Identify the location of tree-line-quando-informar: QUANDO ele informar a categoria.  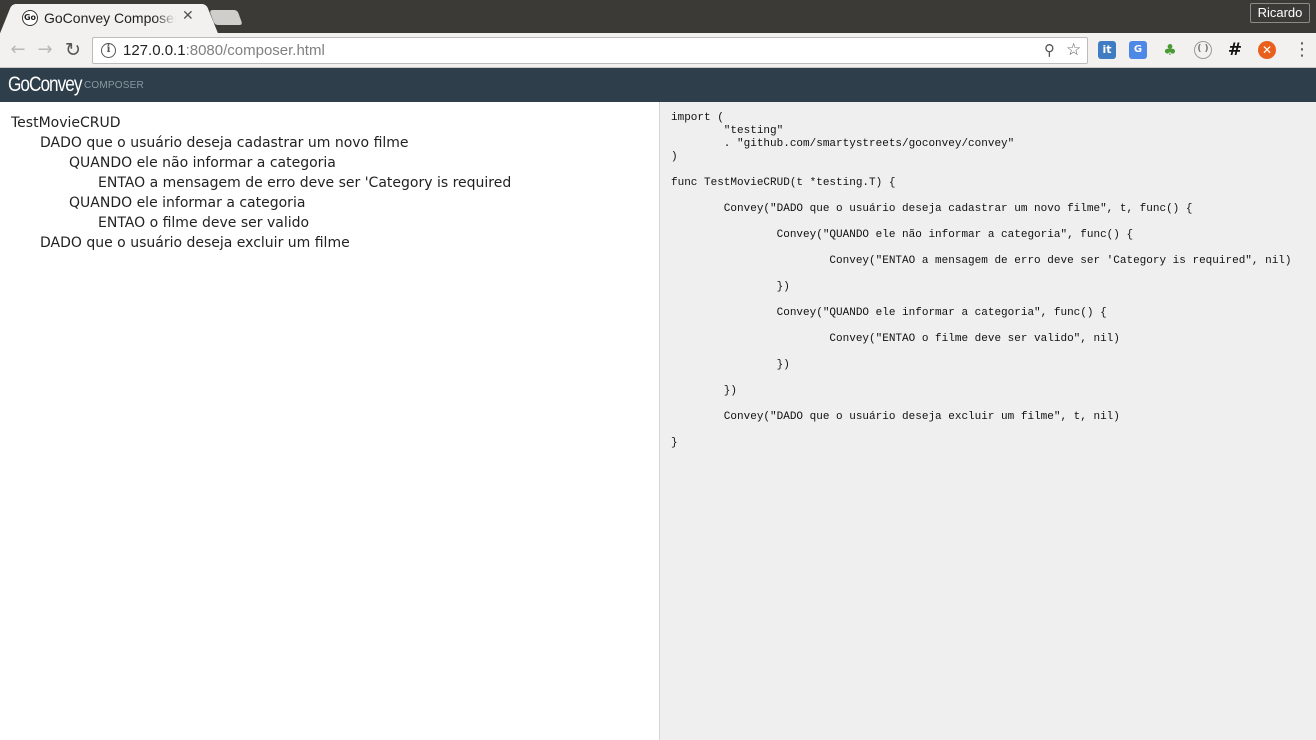
(187, 203).